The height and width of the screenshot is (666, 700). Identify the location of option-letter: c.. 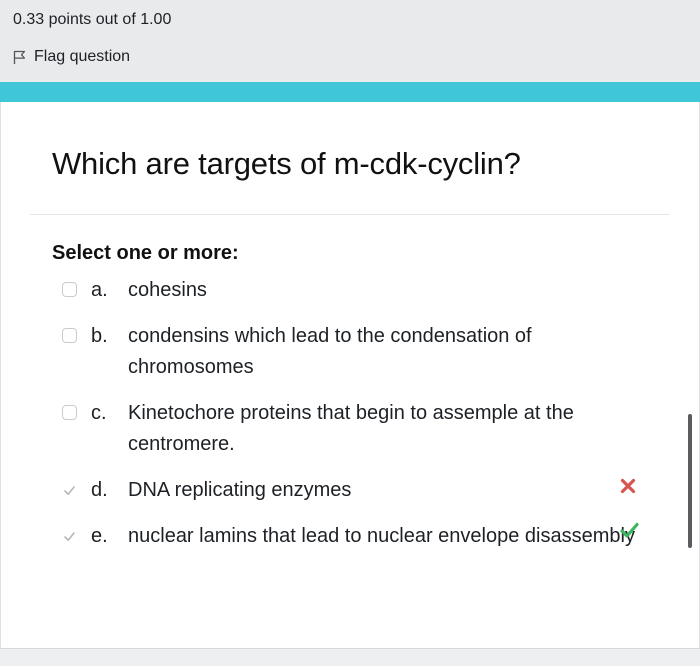
(99, 413).